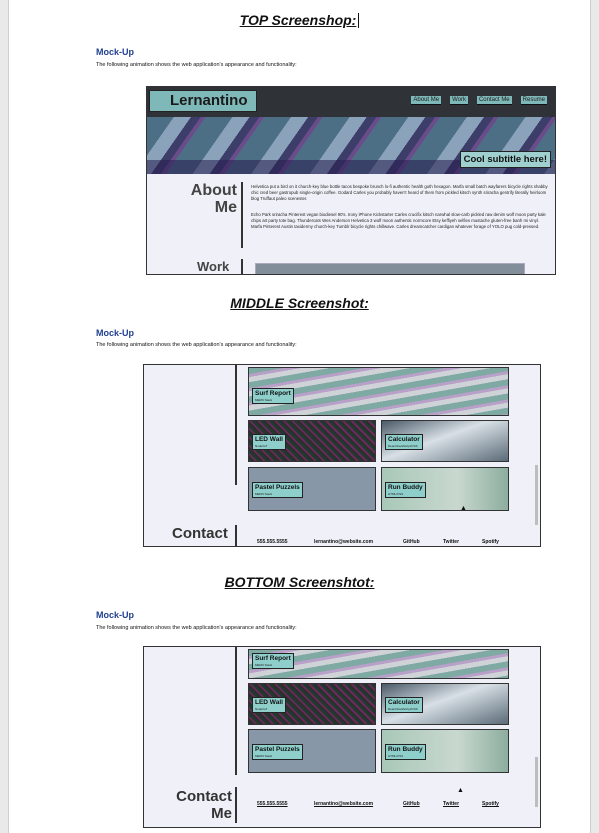 The width and height of the screenshot is (599, 833). What do you see at coordinates (213, 266) in the screenshot?
I see `work-heading: Work` at bounding box center [213, 266].